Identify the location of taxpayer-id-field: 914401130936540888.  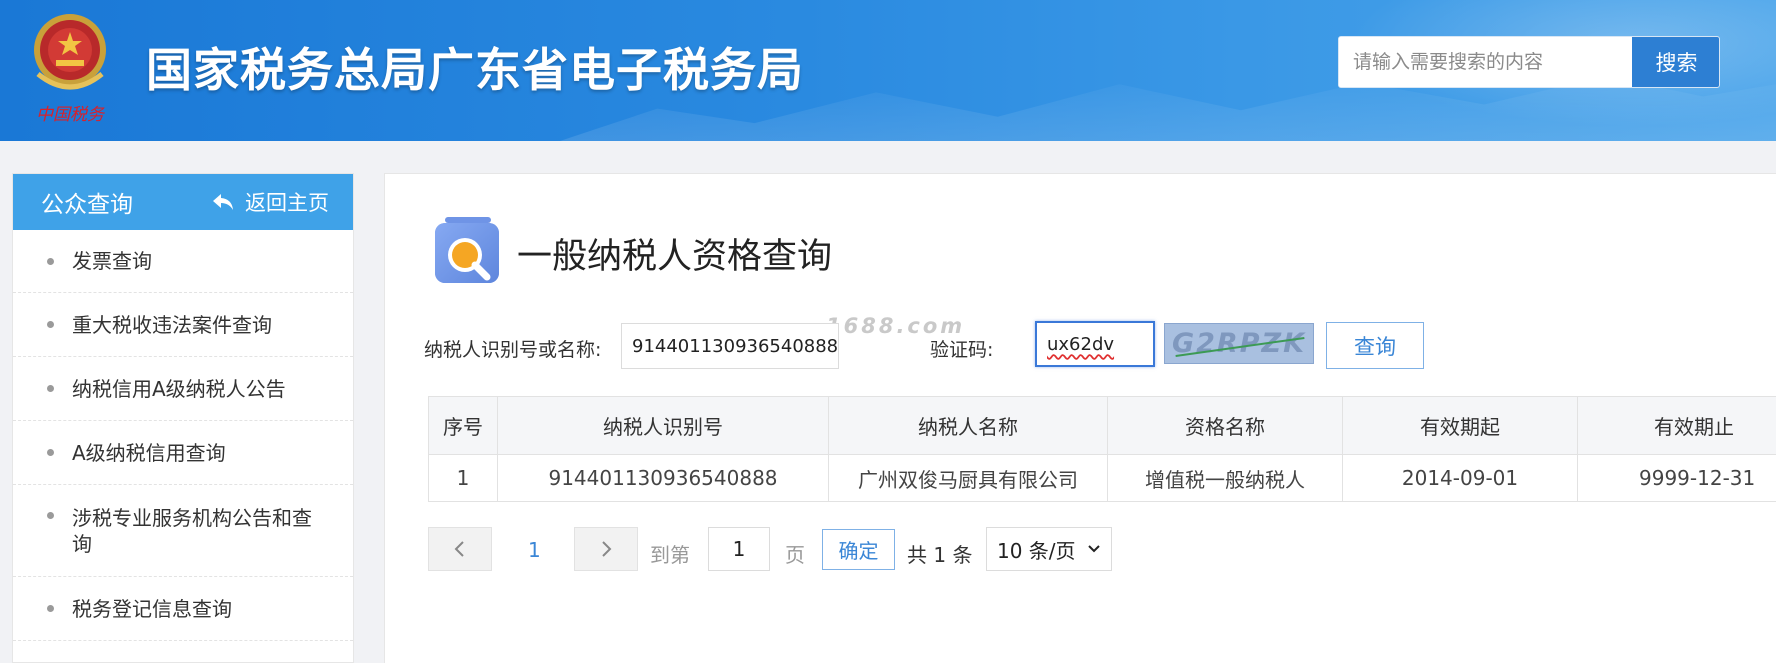
(730, 346).